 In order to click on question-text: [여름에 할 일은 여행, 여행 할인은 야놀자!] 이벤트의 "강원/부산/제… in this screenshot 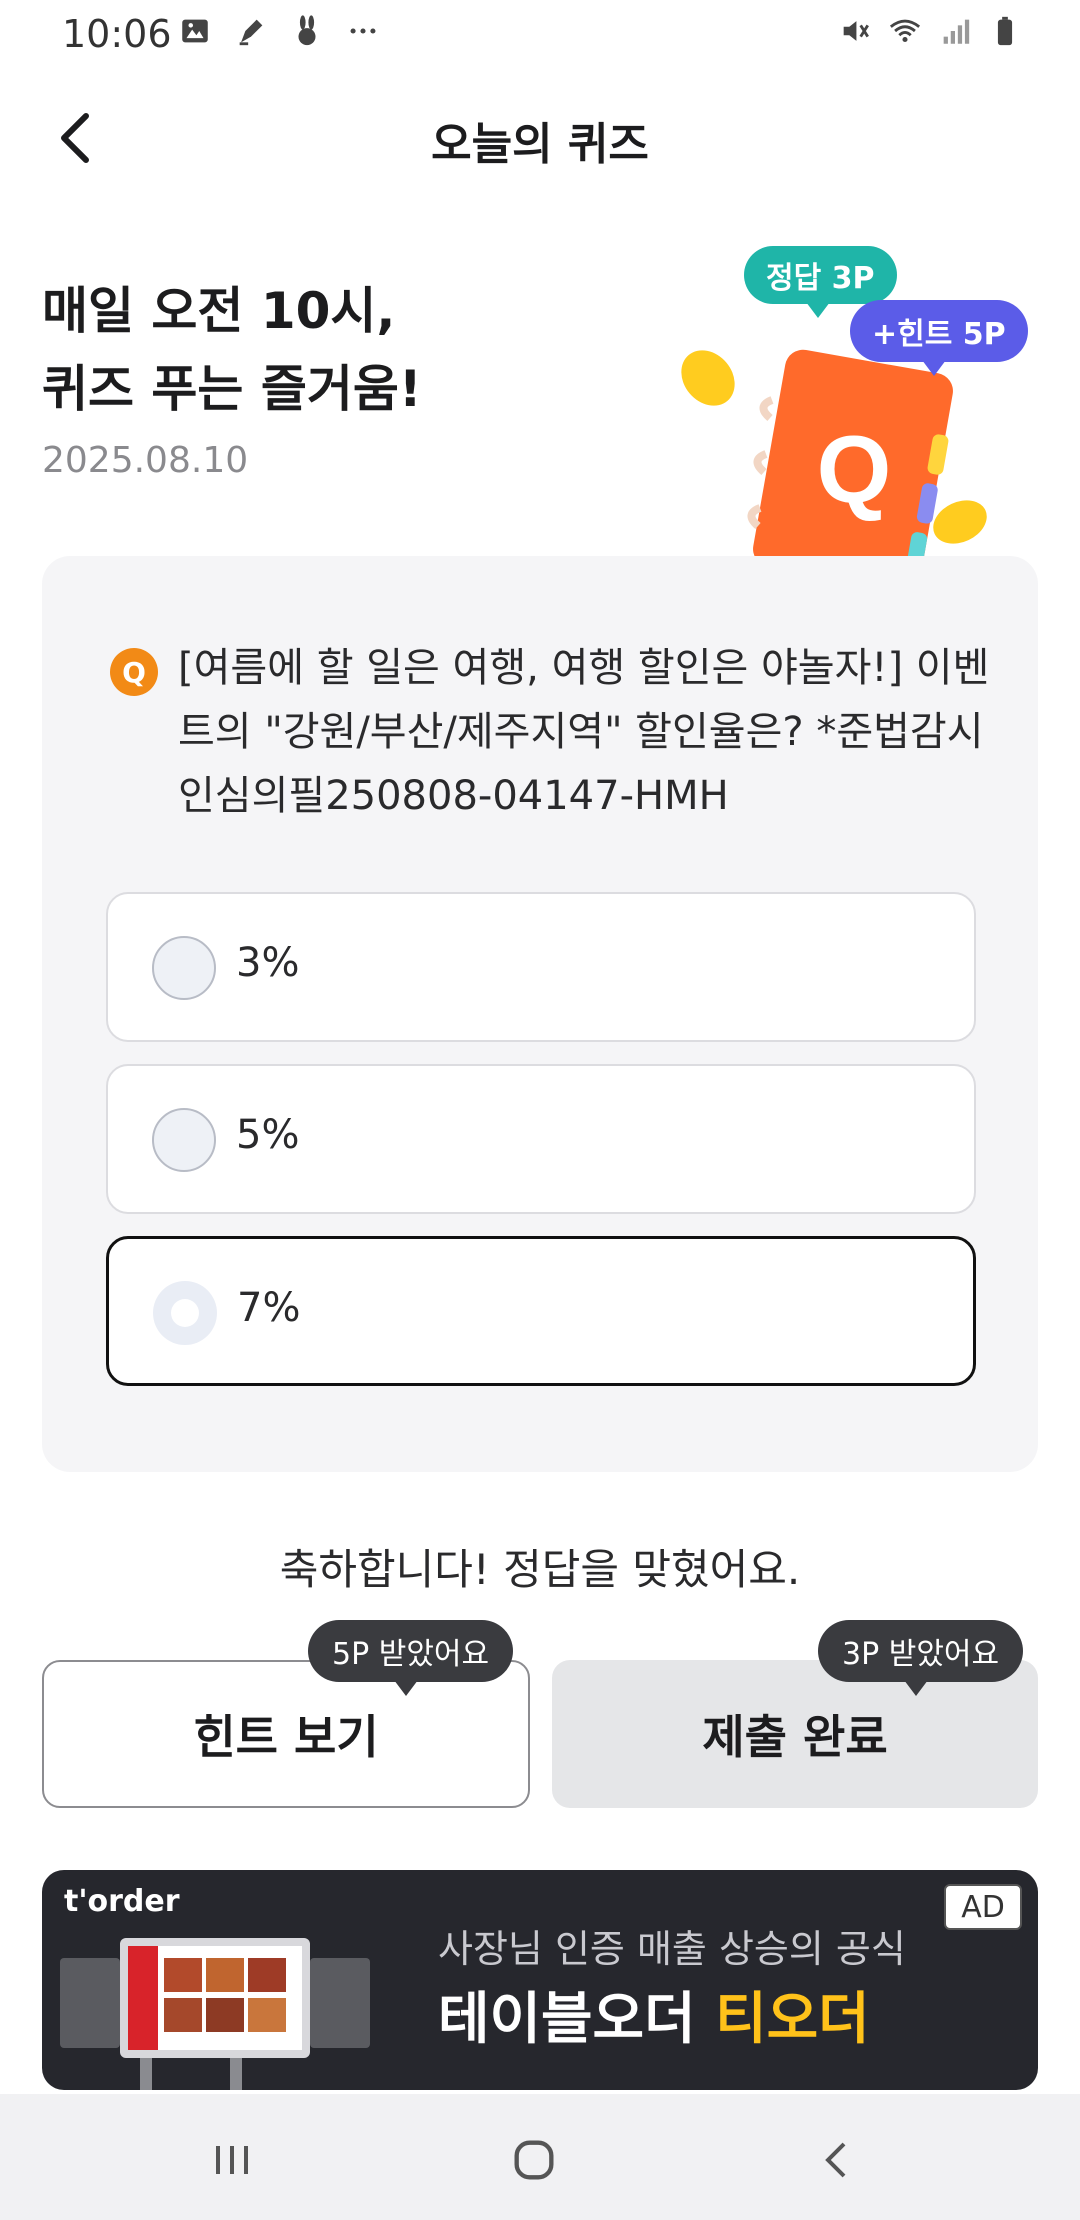, I will do `click(584, 732)`.